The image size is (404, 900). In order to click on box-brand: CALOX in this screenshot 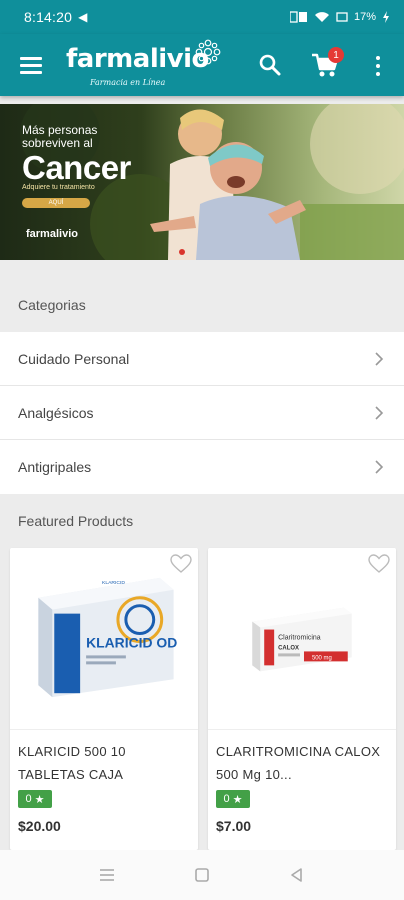, I will do `click(288, 648)`.